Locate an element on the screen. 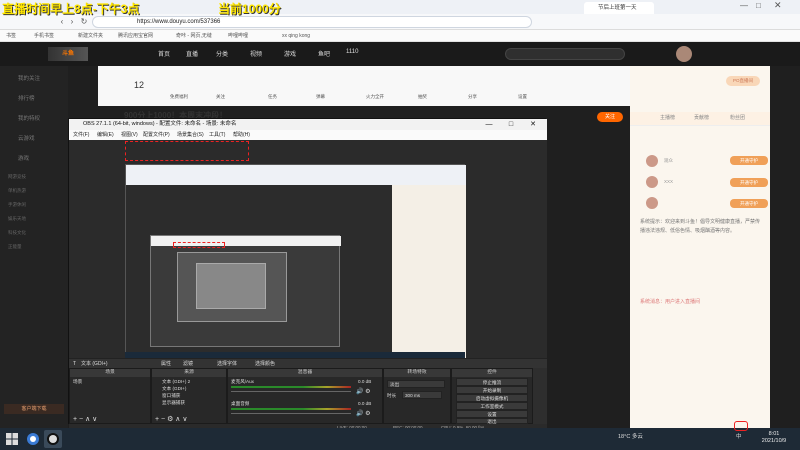 Image resolution: width=800 pixels, height=450 pixels. obs-taskbar-icon is located at coordinates (53, 439).